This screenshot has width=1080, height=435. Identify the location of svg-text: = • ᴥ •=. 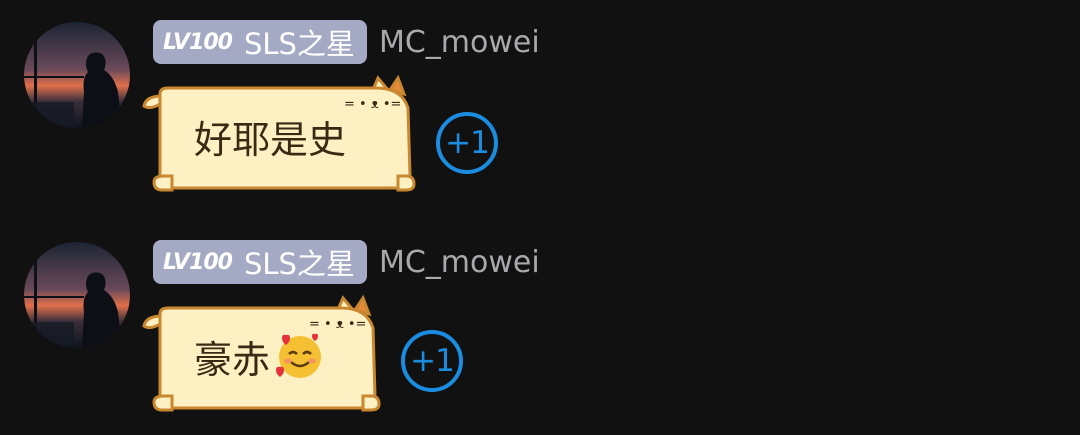
(372, 104).